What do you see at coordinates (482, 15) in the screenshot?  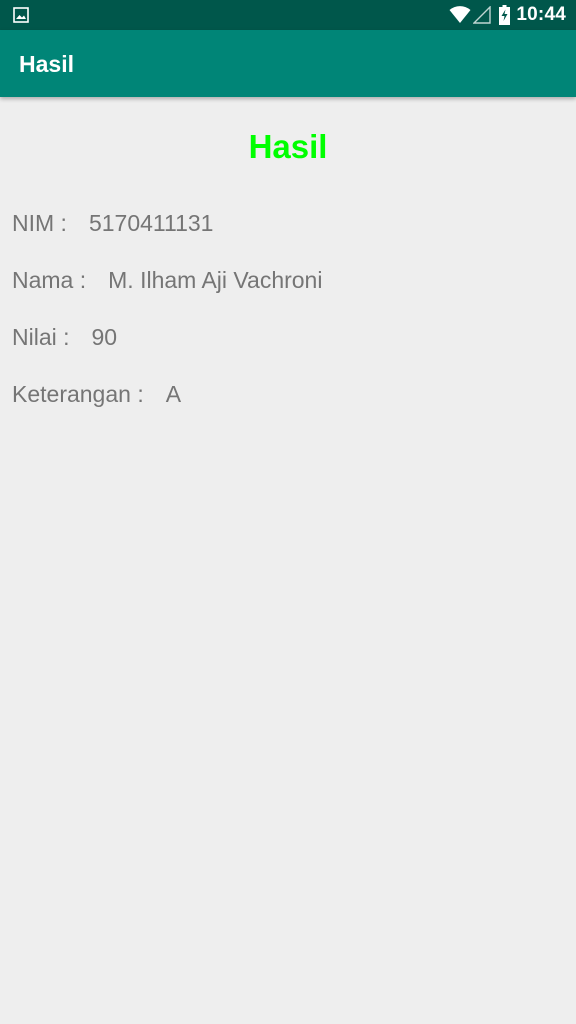 I see `signal-icon` at bounding box center [482, 15].